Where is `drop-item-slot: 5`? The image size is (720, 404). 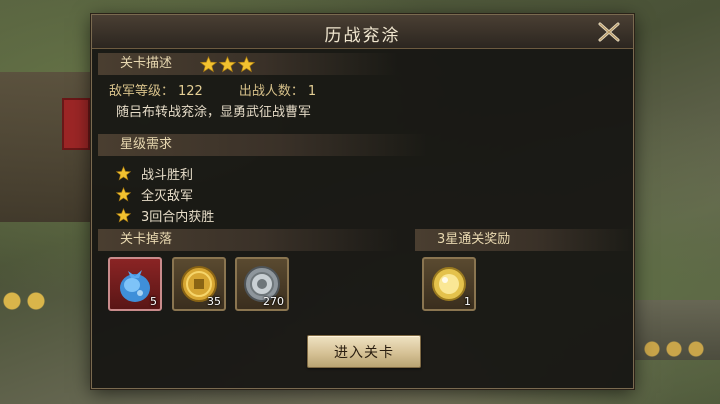 drop-item-slot: 5 is located at coordinates (135, 284).